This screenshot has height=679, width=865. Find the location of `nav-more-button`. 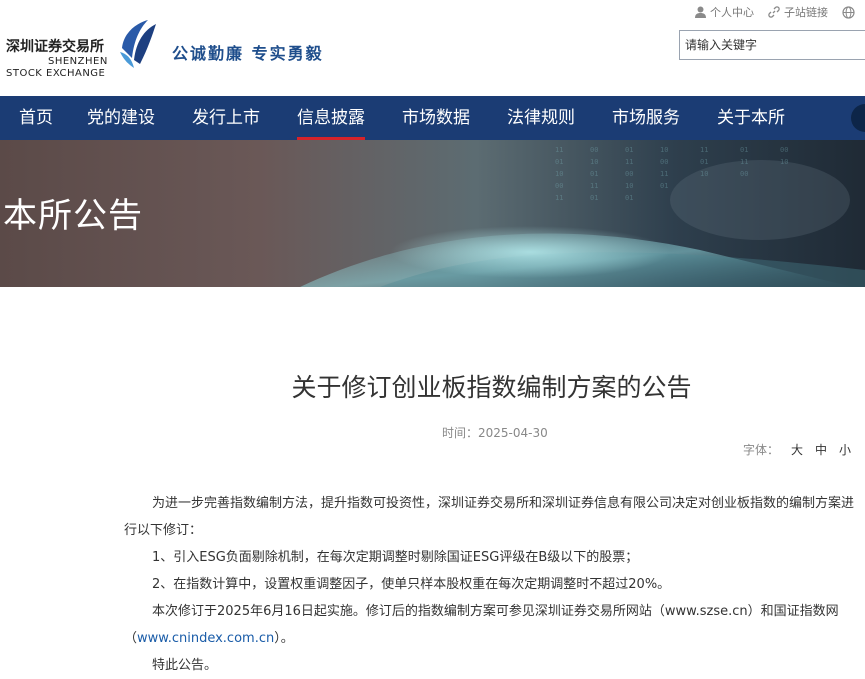

nav-more-button is located at coordinates (858, 118).